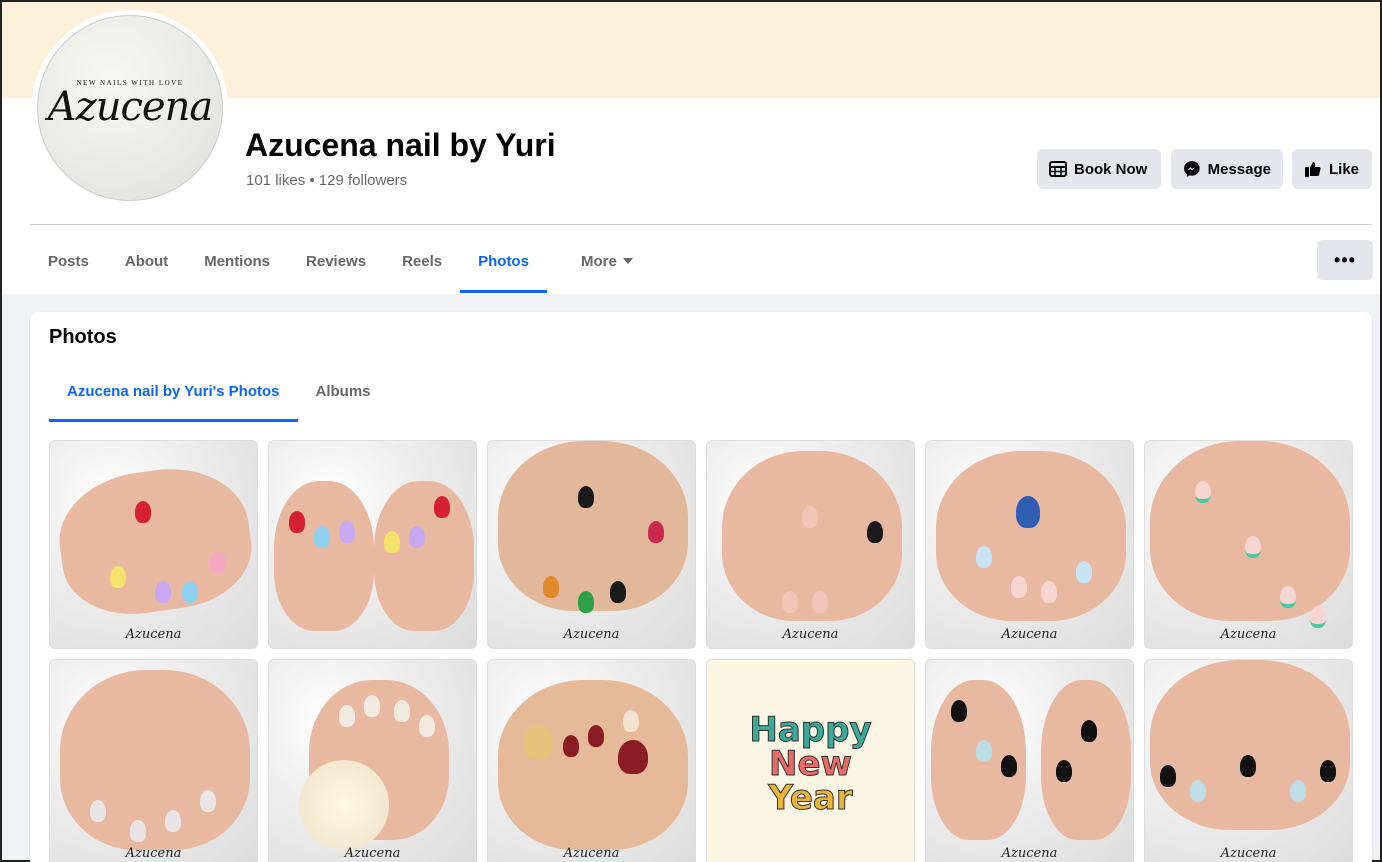 The width and height of the screenshot is (1382, 862). Describe the element at coordinates (598, 261) in the screenshot. I see `tab-more-label: More` at that location.